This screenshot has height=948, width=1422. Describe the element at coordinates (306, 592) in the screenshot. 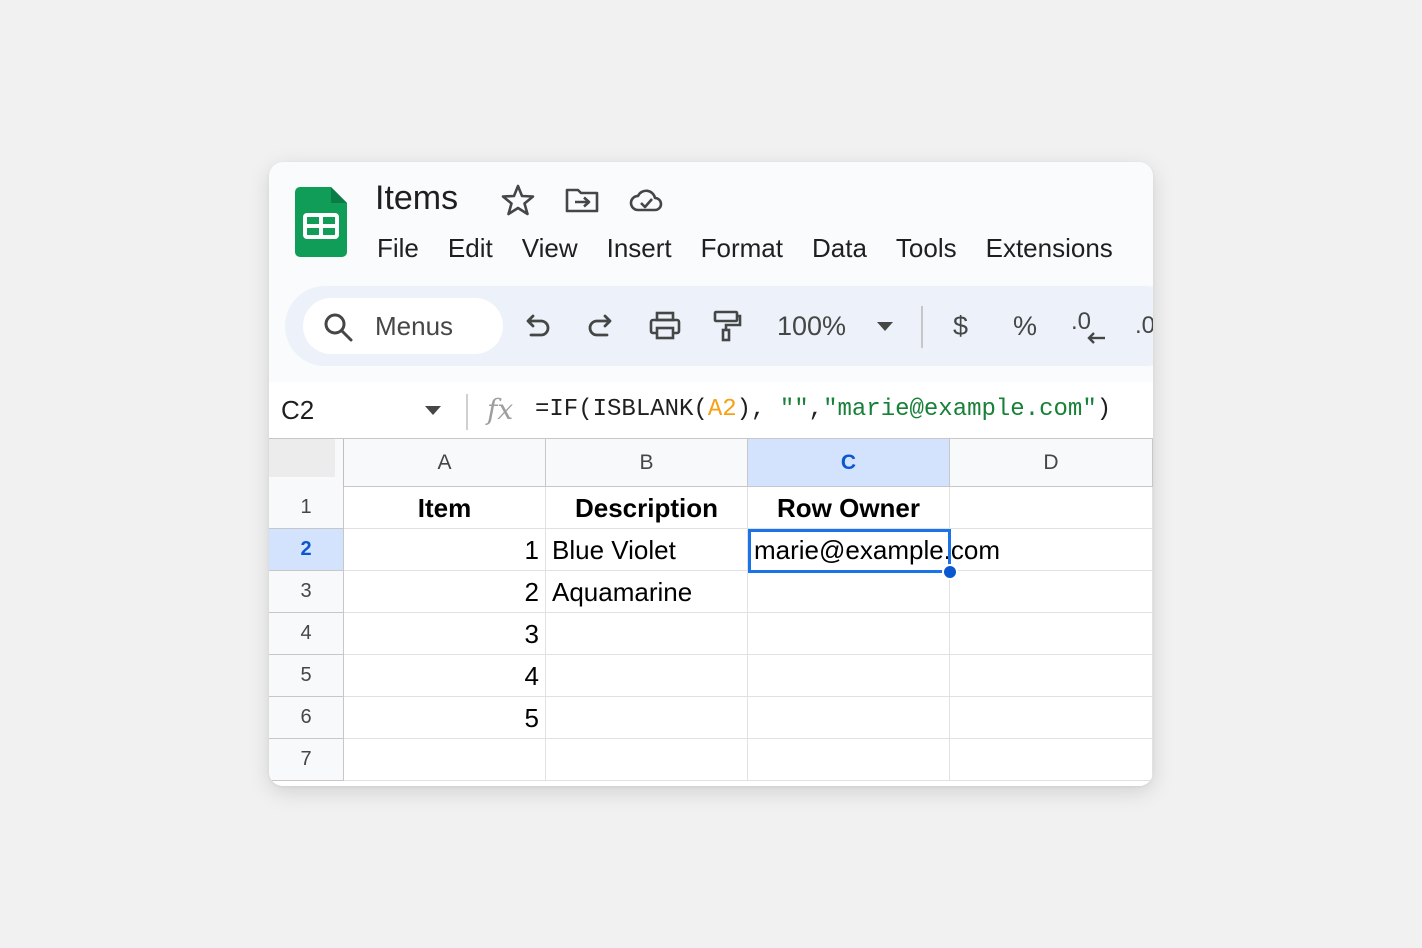

I see `row-header-3: 3` at that location.